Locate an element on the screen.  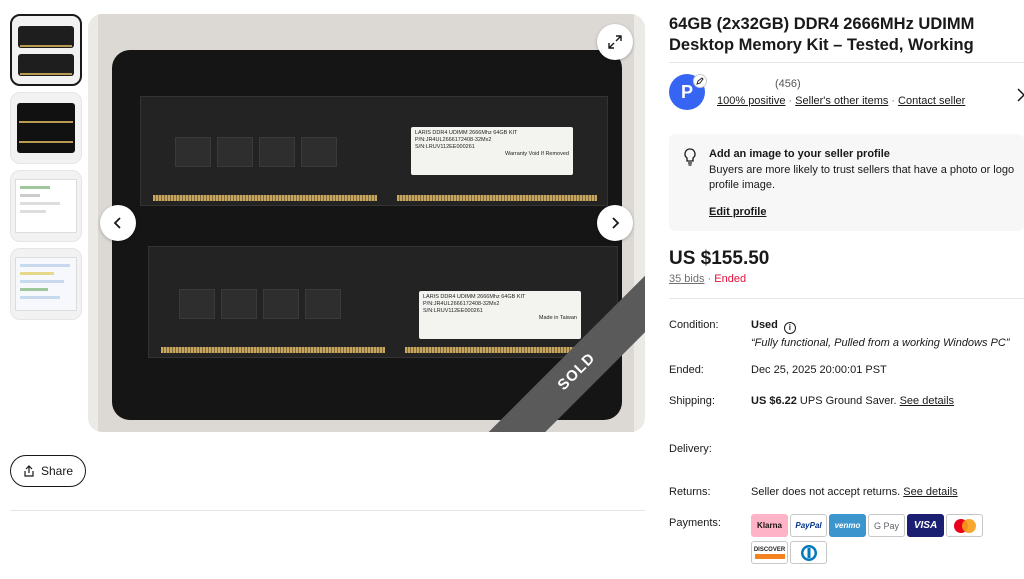
next-image-button is located at coordinates (615, 223).